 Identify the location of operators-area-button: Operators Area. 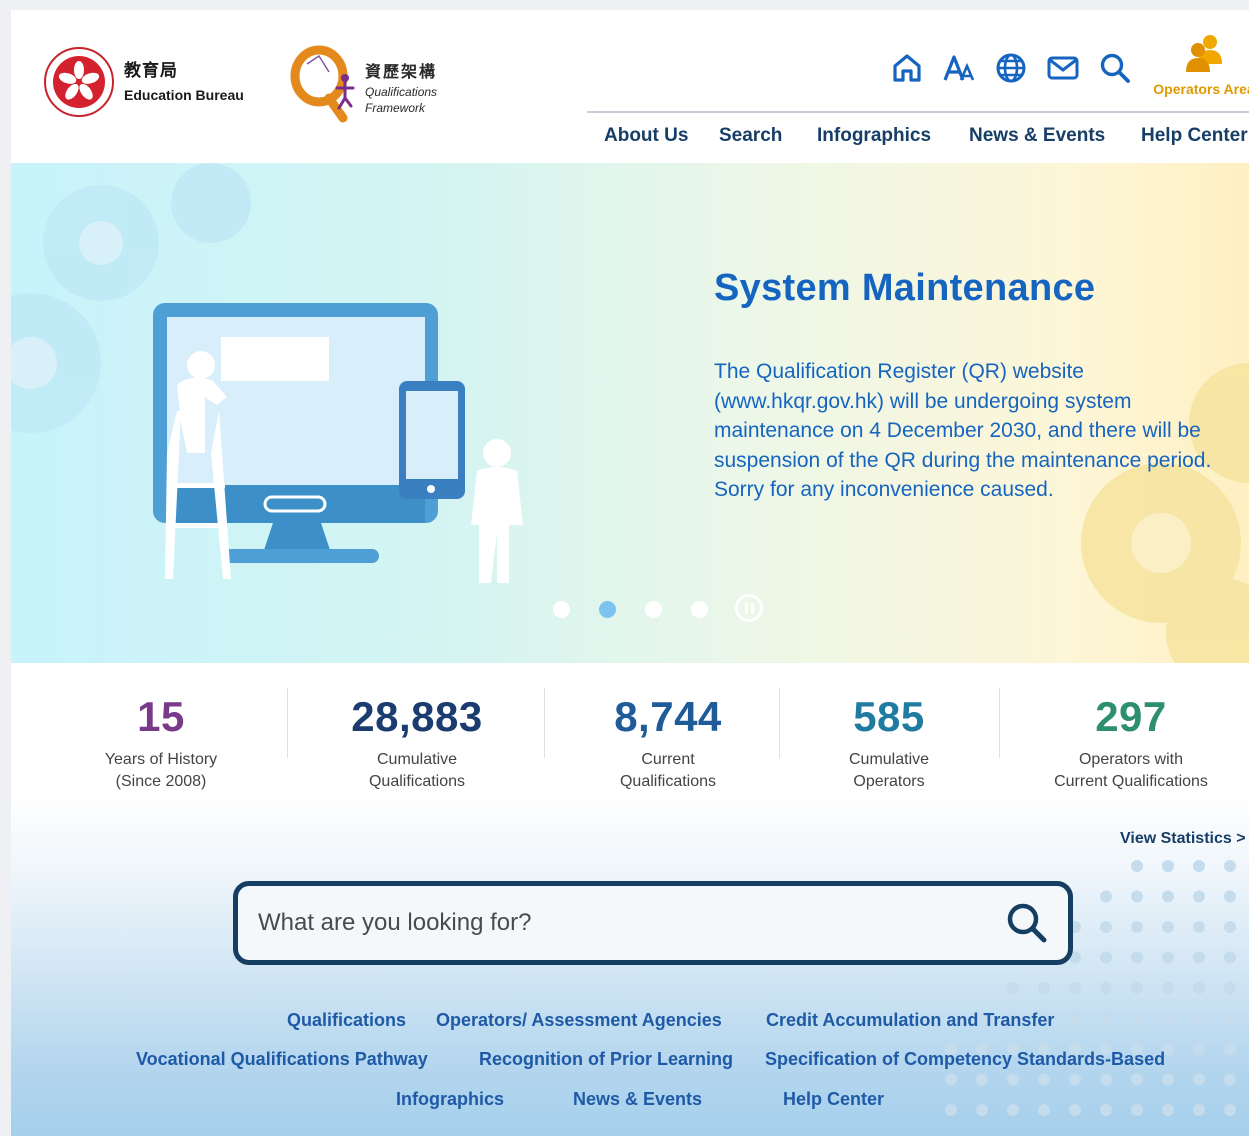
(1199, 64).